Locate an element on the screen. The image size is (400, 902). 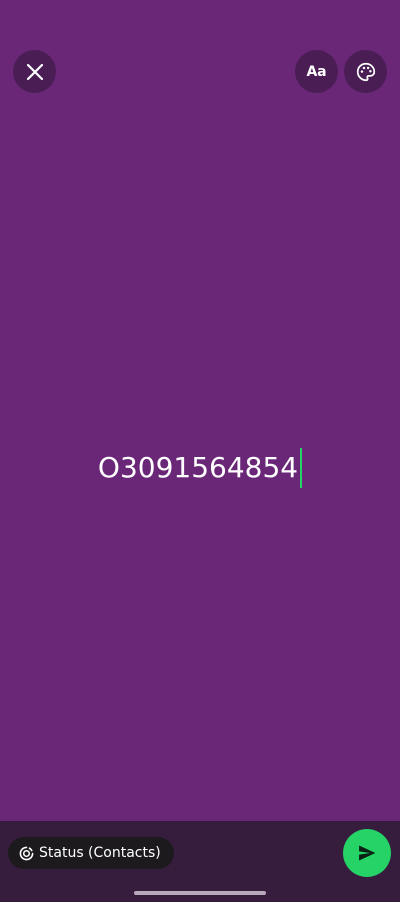
palette-icon is located at coordinates (365, 71).